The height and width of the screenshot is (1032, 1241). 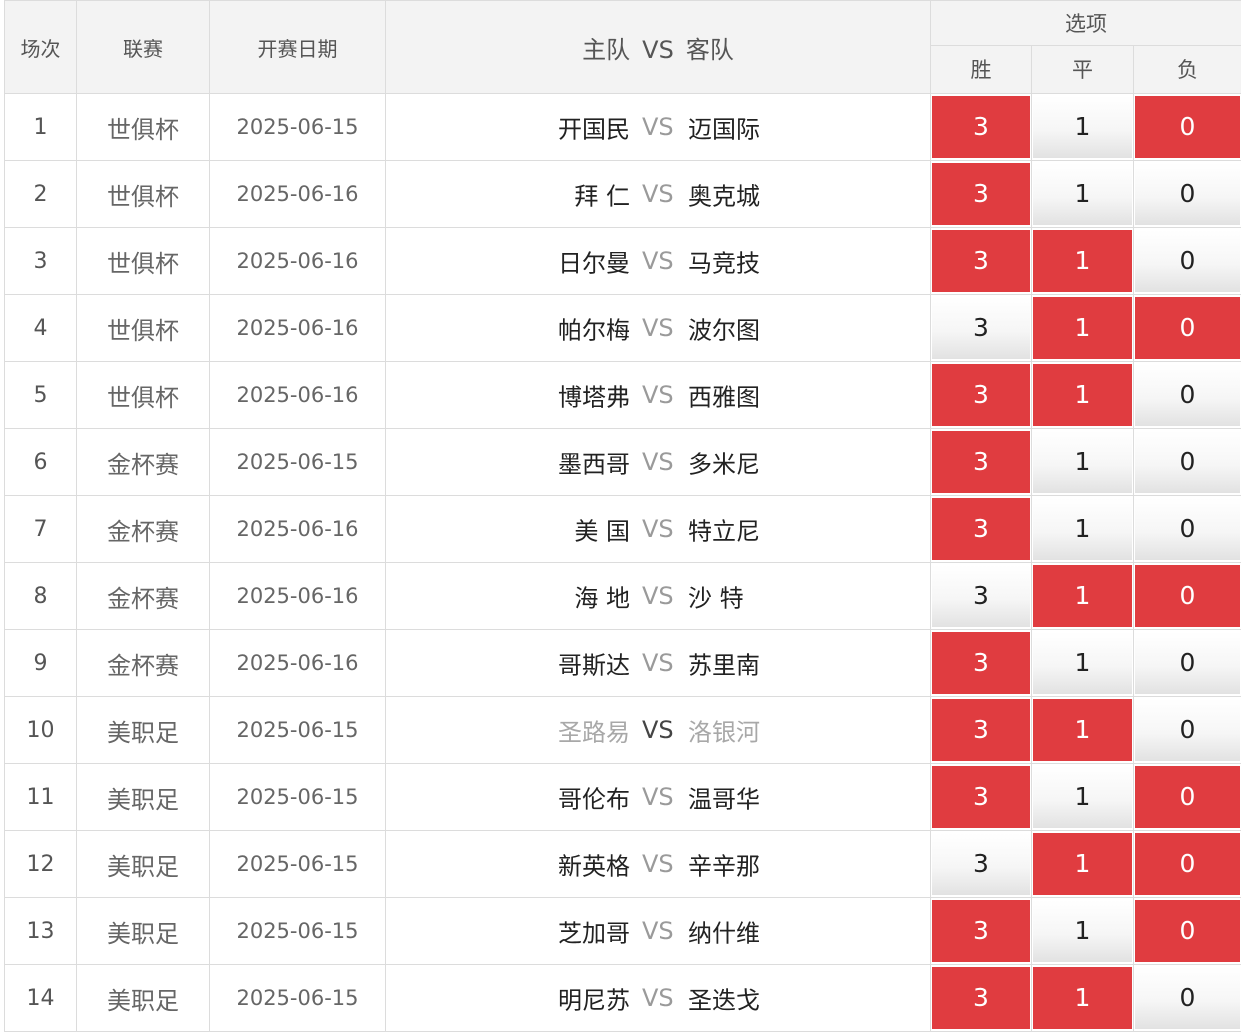 What do you see at coordinates (143, 47) in the screenshot?
I see `header-league: 联赛` at bounding box center [143, 47].